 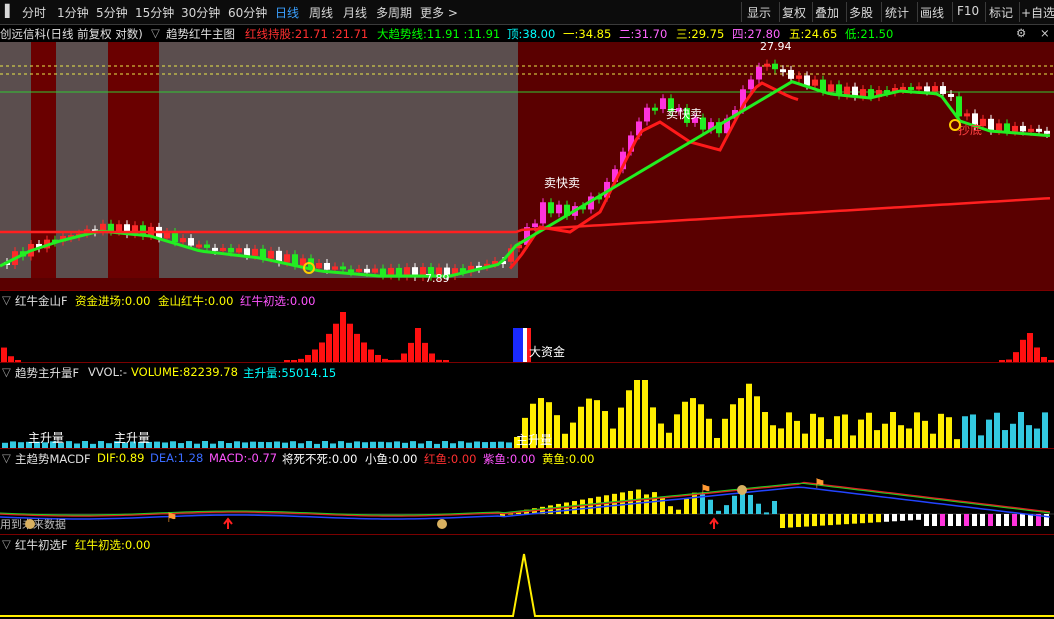 What do you see at coordinates (684, 114) in the screenshot?
I see `sell-annotation: 卖快卖` at bounding box center [684, 114].